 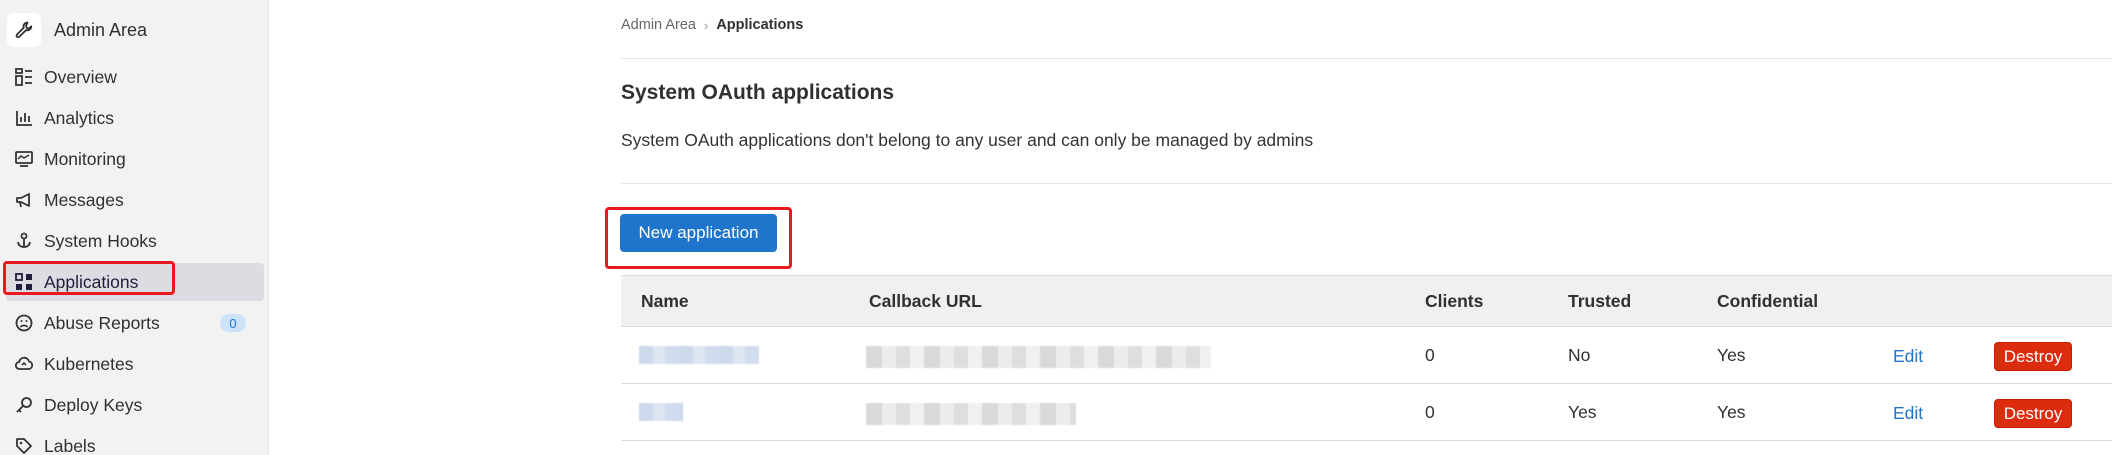 What do you see at coordinates (79, 117) in the screenshot?
I see `sidebar-item-label: Analytics` at bounding box center [79, 117].